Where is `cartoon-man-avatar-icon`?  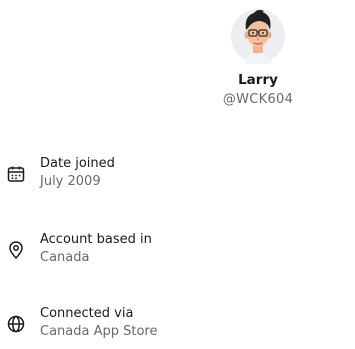 cartoon-man-avatar-icon is located at coordinates (258, 36).